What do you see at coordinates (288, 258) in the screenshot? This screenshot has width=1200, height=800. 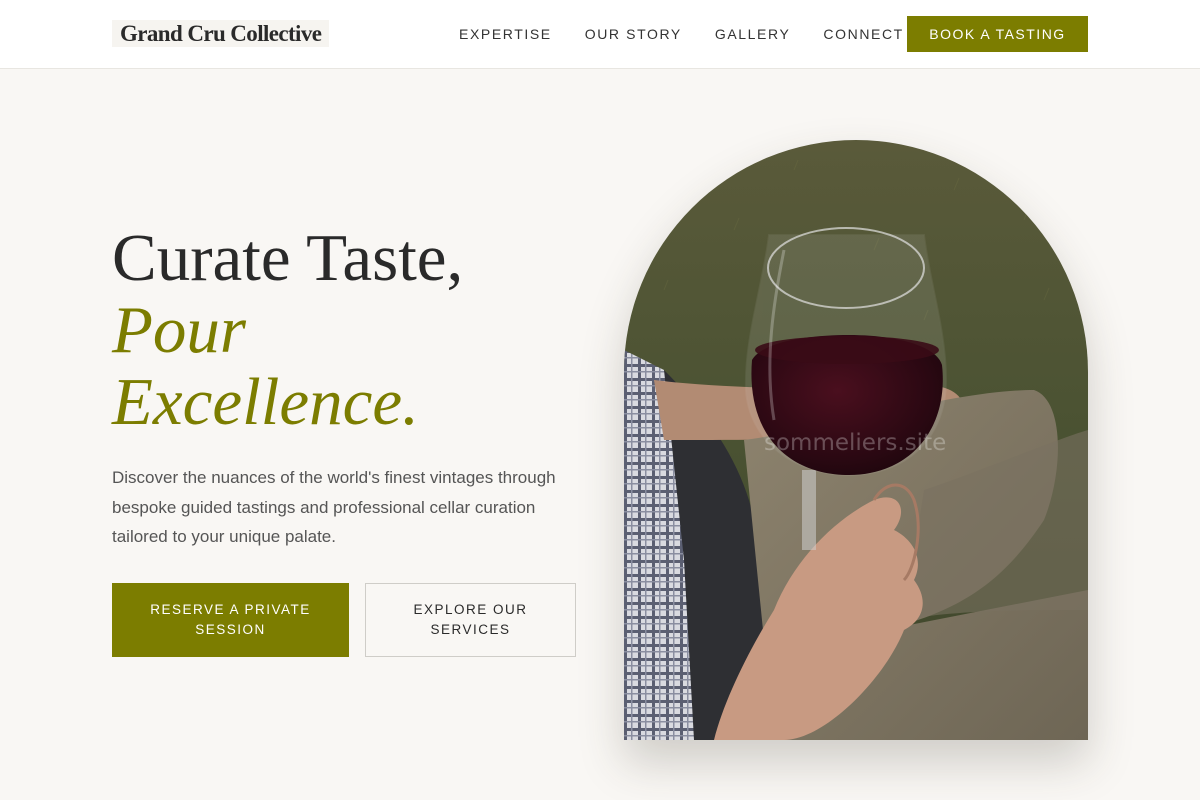 I see `hero-title-line-1: Curate Taste,` at bounding box center [288, 258].